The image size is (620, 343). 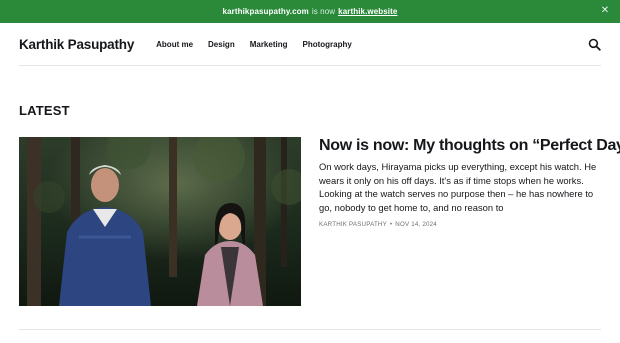 I want to click on section-title: LATEST, so click(x=44, y=110).